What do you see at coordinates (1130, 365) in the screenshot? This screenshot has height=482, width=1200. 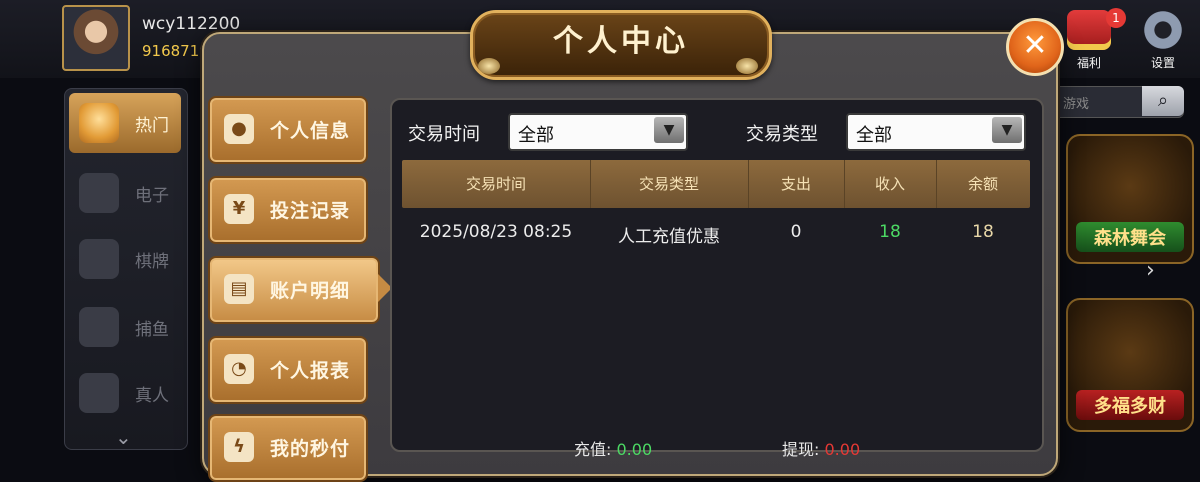 I see `promo-banner-fortune: 多福多财` at bounding box center [1130, 365].